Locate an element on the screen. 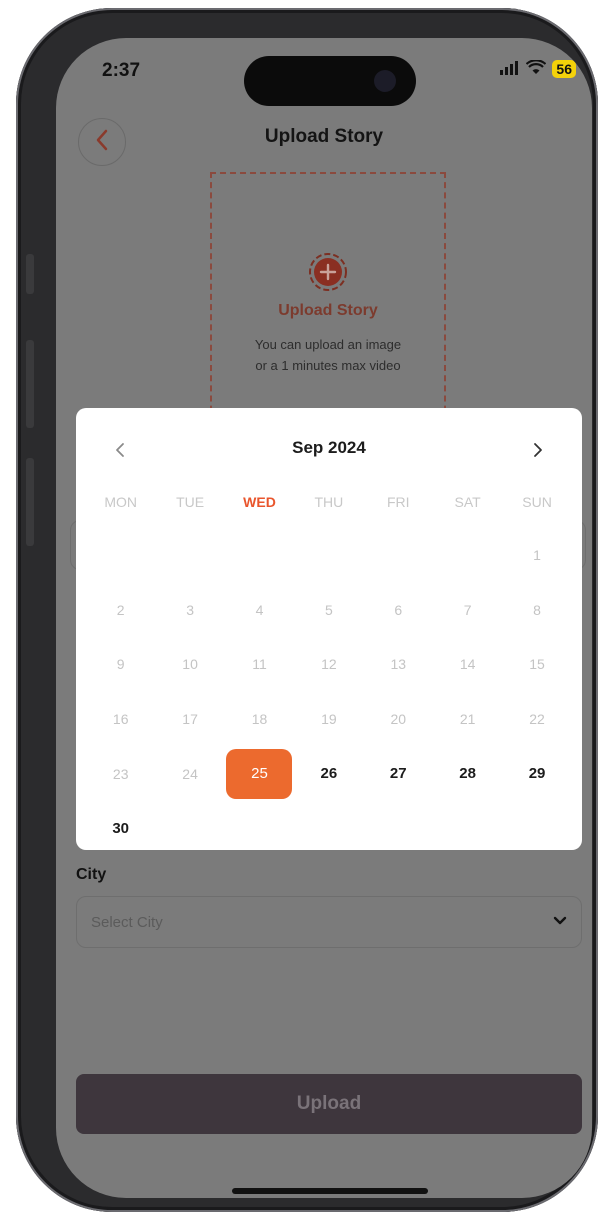 This screenshot has height=1215, width=599. day-cell: 5 is located at coordinates (328, 610).